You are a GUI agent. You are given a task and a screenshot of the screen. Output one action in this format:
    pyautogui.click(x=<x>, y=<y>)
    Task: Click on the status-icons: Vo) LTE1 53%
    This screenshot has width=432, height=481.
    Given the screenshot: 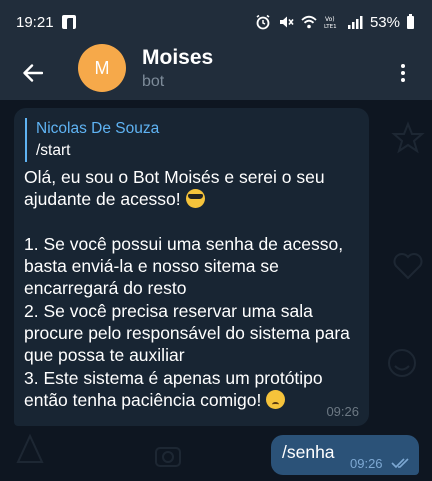 What is the action you would take?
    pyautogui.click(x=334, y=22)
    